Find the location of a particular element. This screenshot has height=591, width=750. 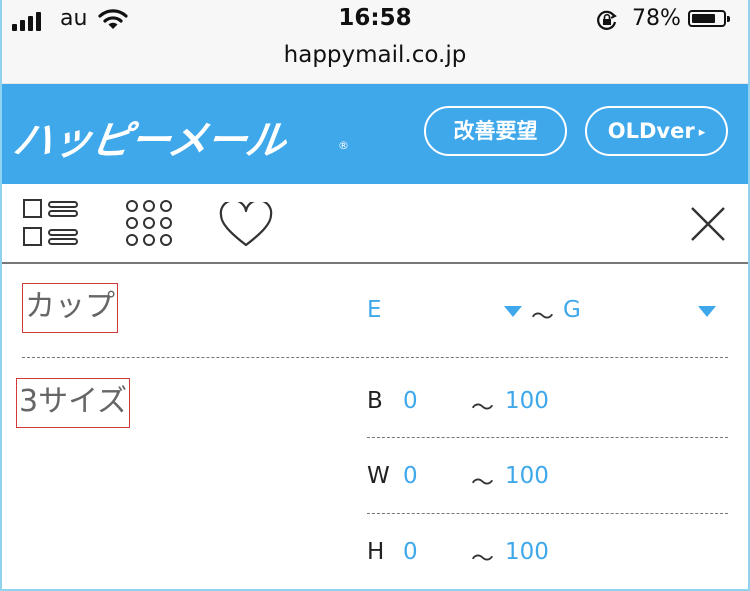

heart-icon is located at coordinates (246, 225).